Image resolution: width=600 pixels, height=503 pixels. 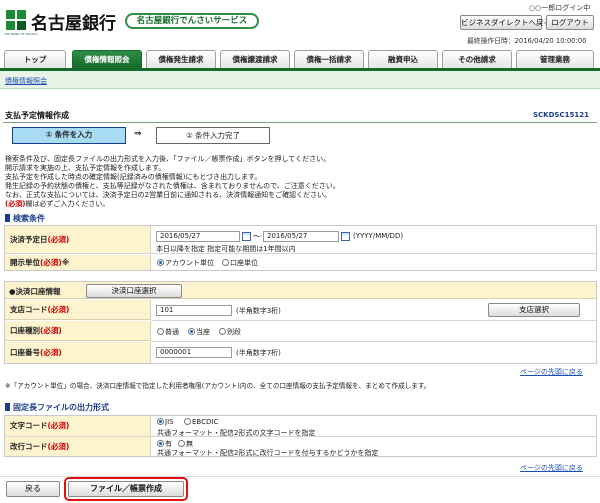 I want to click on option-label: JIS, so click(x=169, y=422).